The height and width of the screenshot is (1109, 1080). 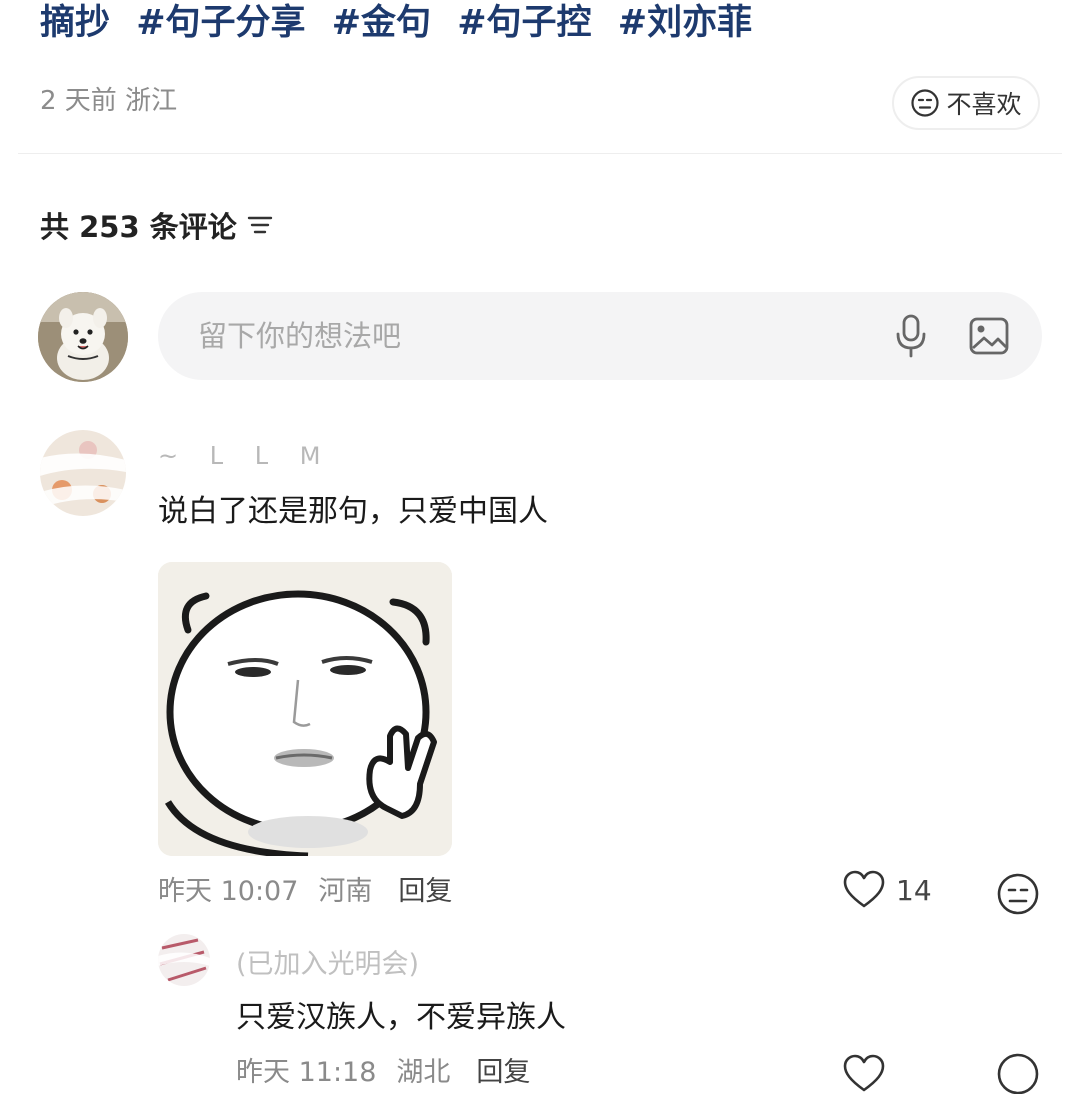 What do you see at coordinates (306, 1072) in the screenshot?
I see `reply-time: 昨天 11:18` at bounding box center [306, 1072].